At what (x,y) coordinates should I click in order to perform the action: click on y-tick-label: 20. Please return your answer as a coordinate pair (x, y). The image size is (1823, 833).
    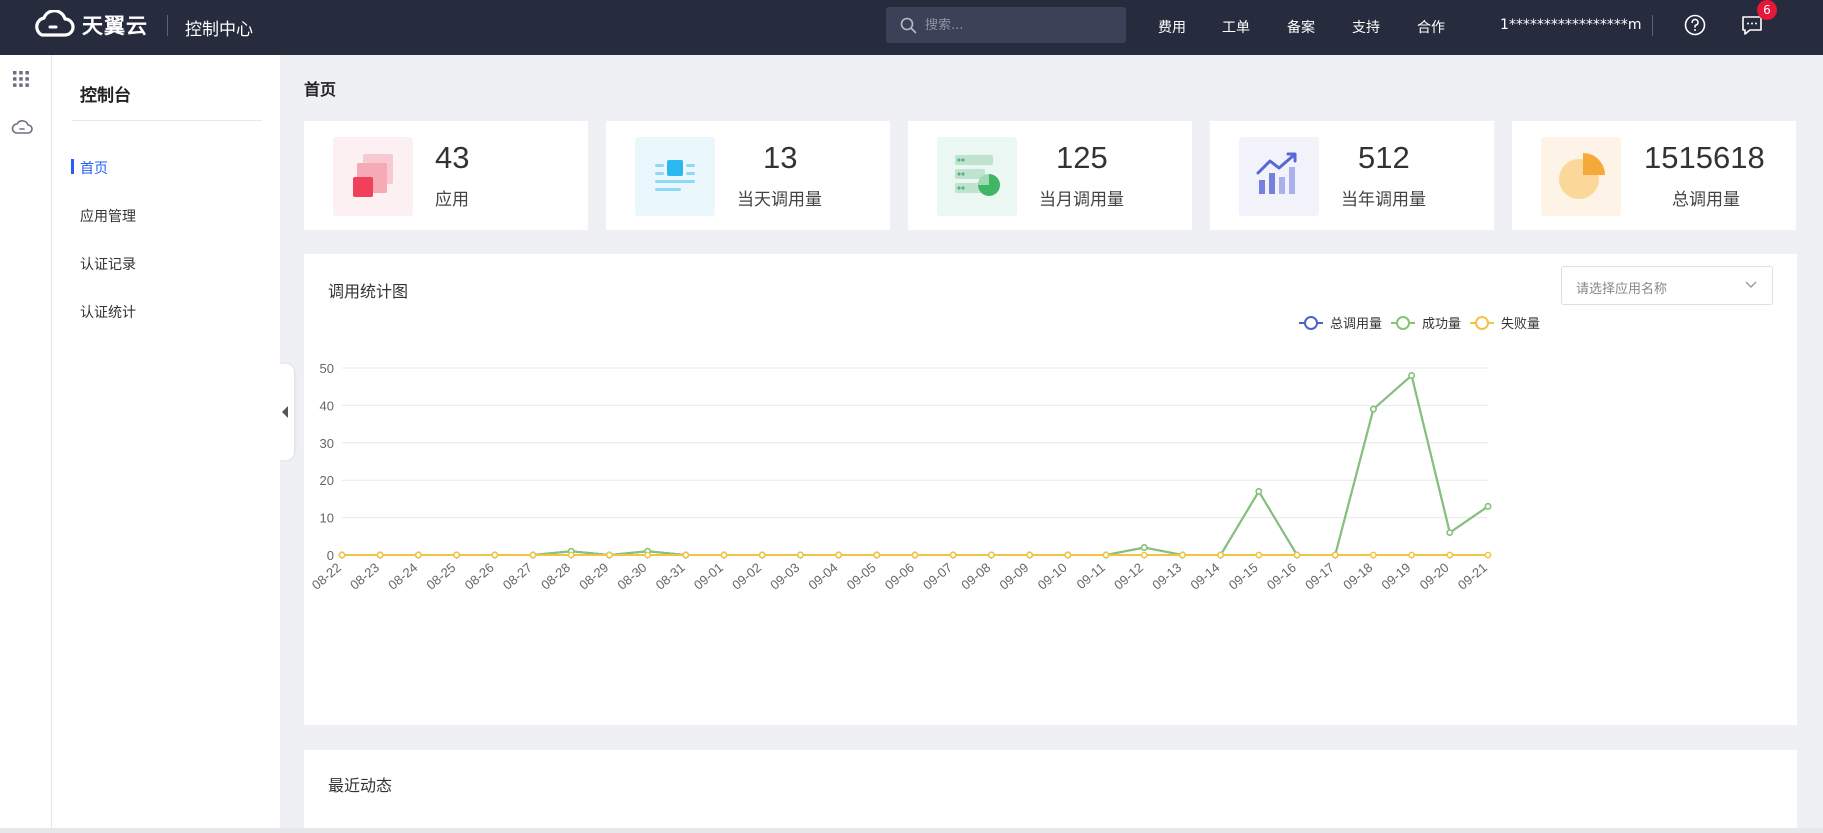
    Looking at the image, I should click on (327, 480).